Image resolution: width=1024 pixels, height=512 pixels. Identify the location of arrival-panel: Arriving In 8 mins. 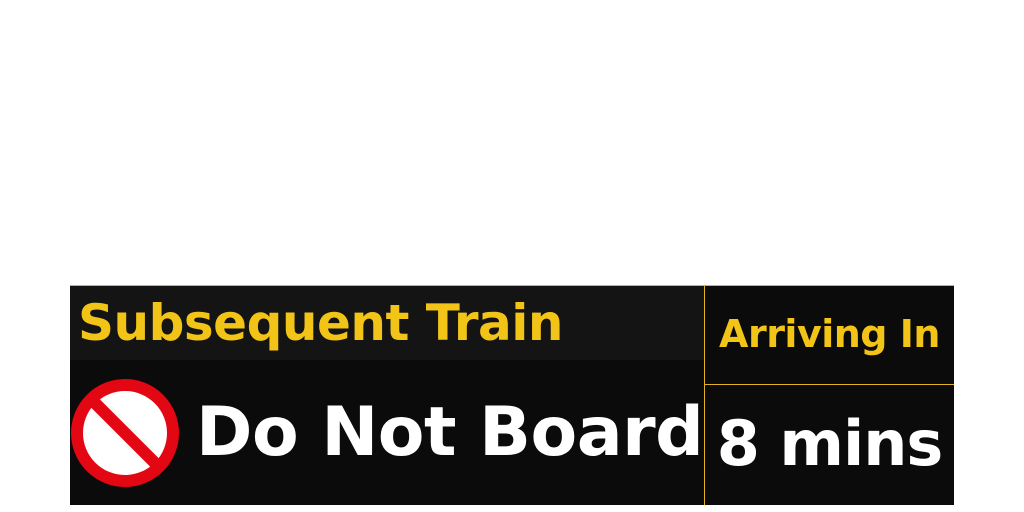
(829, 395).